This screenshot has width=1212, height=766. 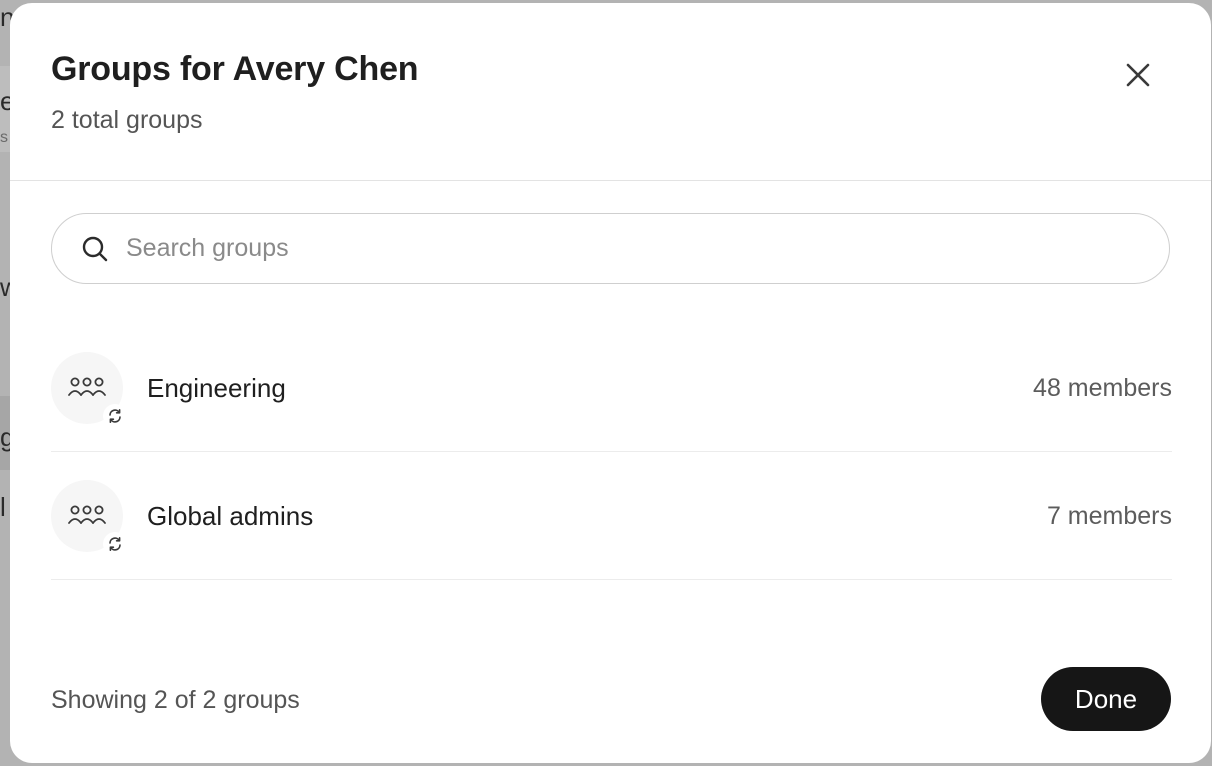 I want to click on search-icon, so click(x=95, y=249).